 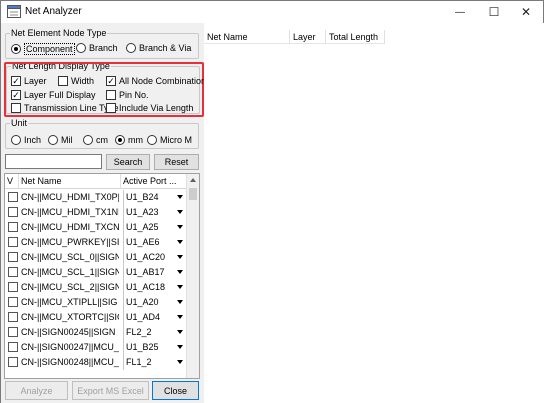 I want to click on radio-branch-label: Branch, so click(x=103, y=48).